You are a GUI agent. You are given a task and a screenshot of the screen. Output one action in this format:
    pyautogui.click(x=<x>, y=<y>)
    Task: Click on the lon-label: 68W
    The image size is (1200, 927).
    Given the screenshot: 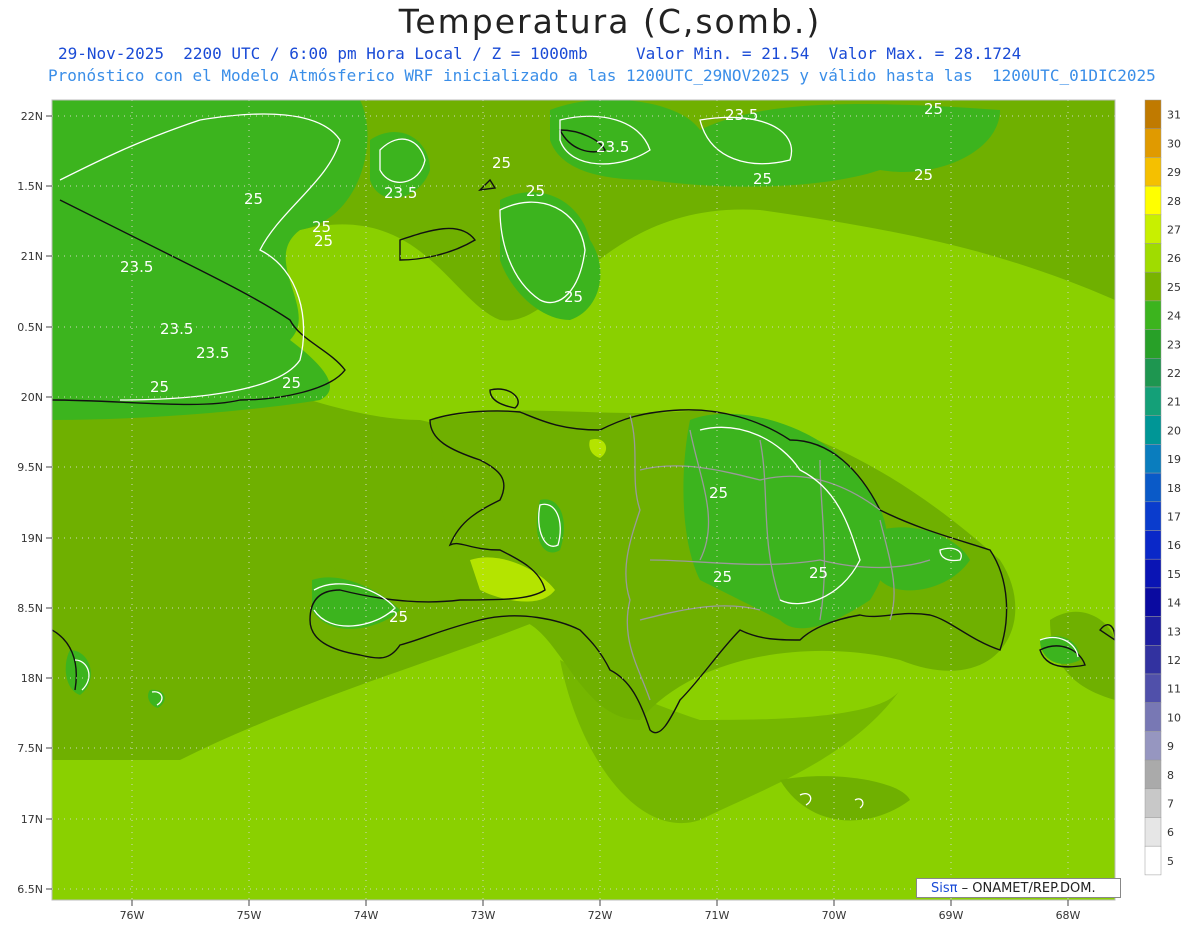 What is the action you would take?
    pyautogui.click(x=1068, y=915)
    